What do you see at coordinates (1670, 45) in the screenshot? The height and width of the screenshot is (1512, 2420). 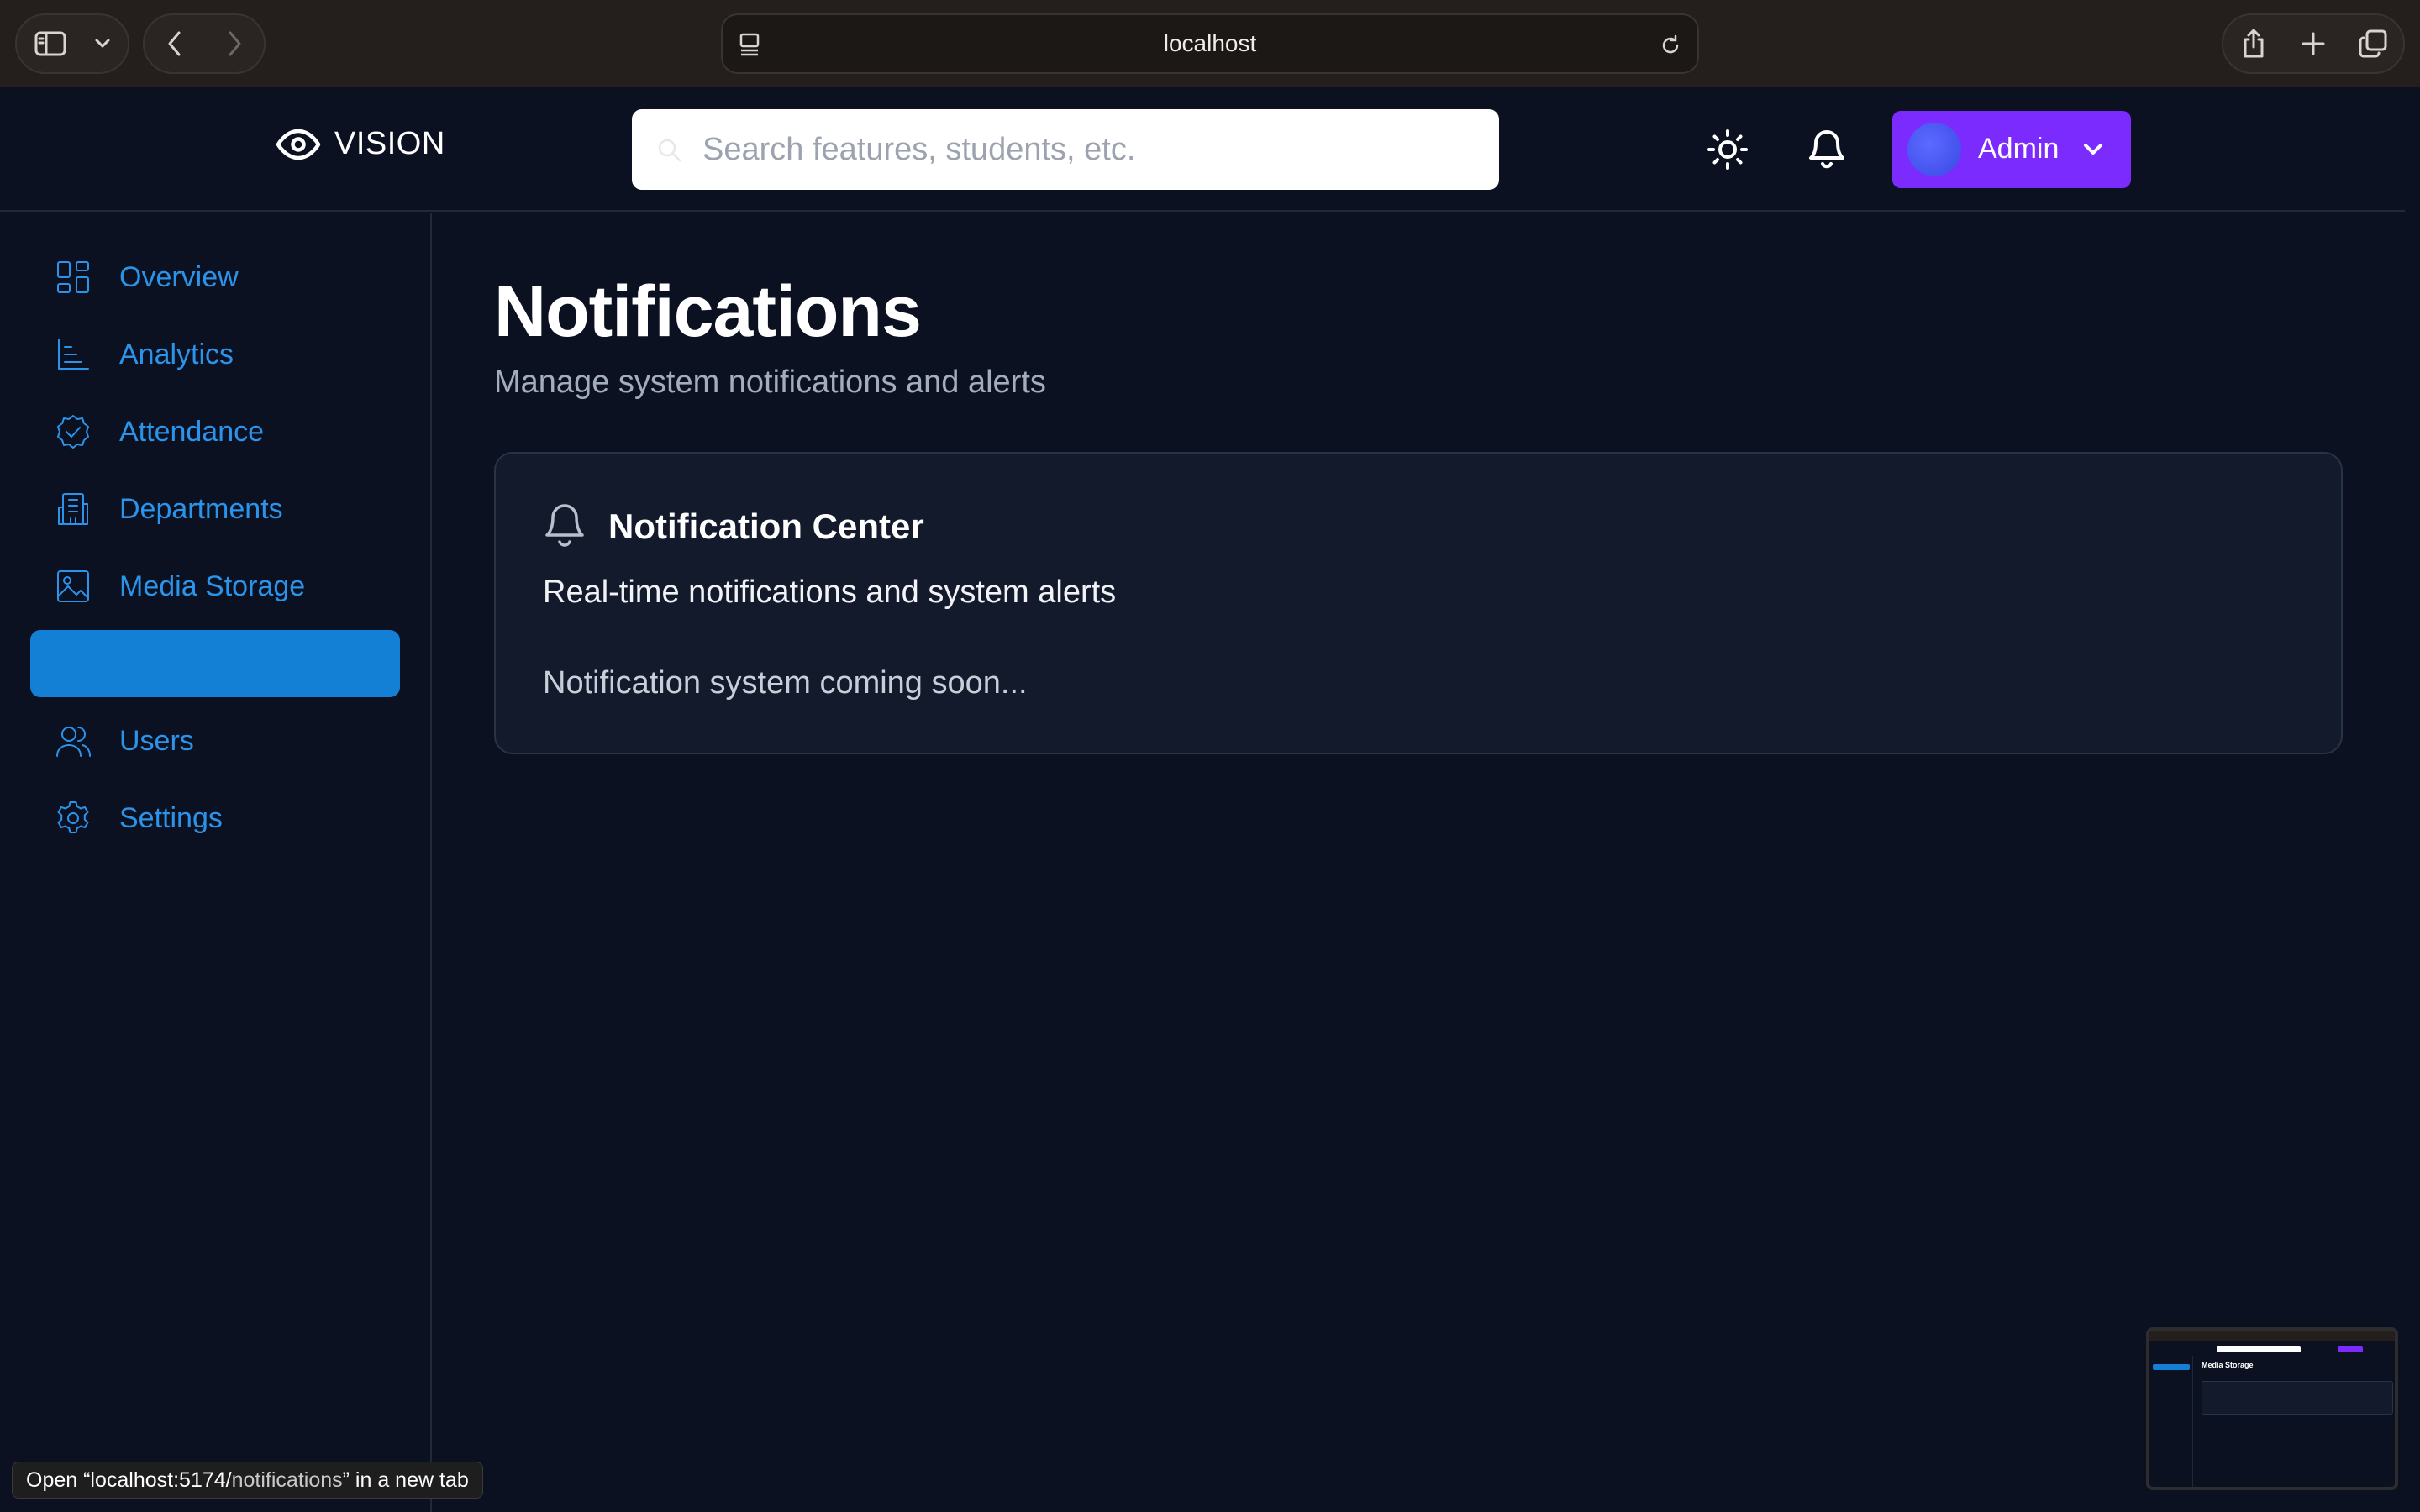 I see `reload-icon` at bounding box center [1670, 45].